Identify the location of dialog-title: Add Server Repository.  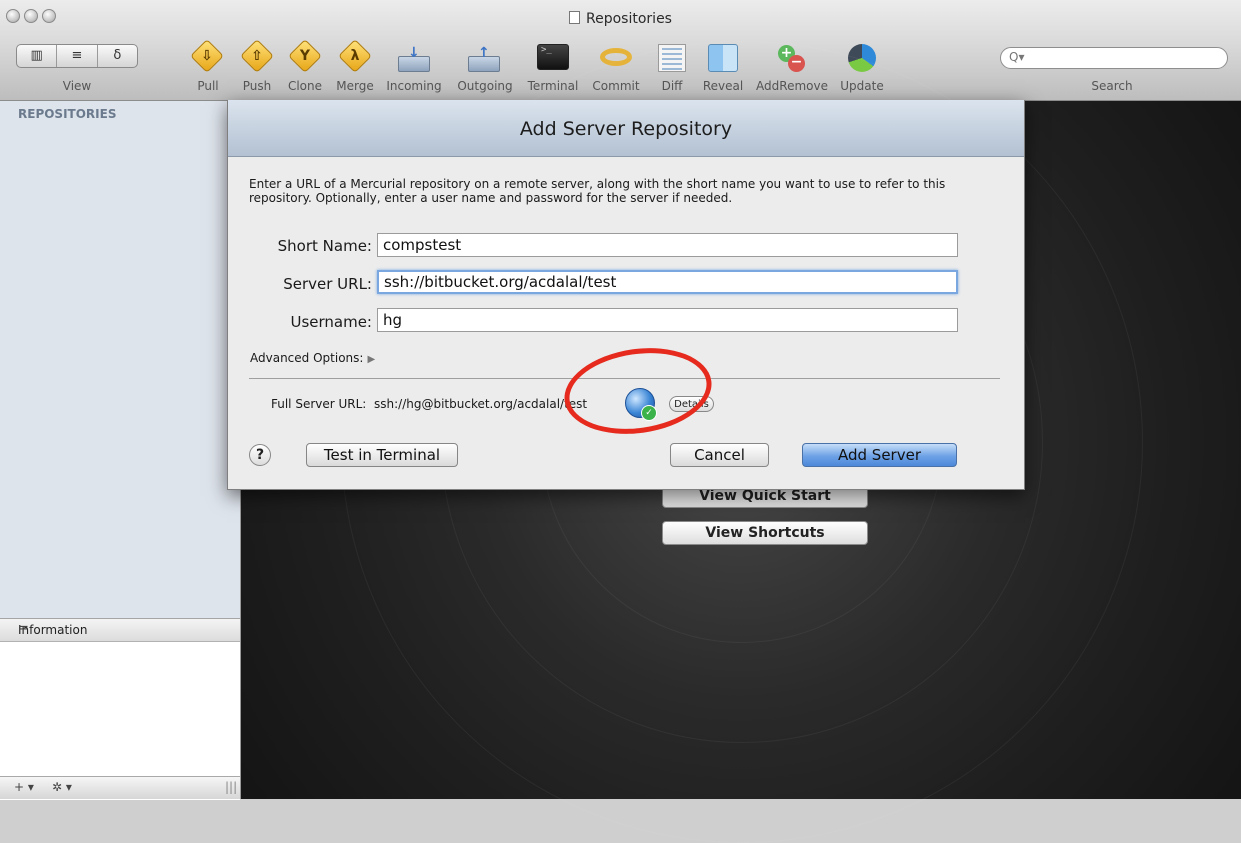
(626, 129).